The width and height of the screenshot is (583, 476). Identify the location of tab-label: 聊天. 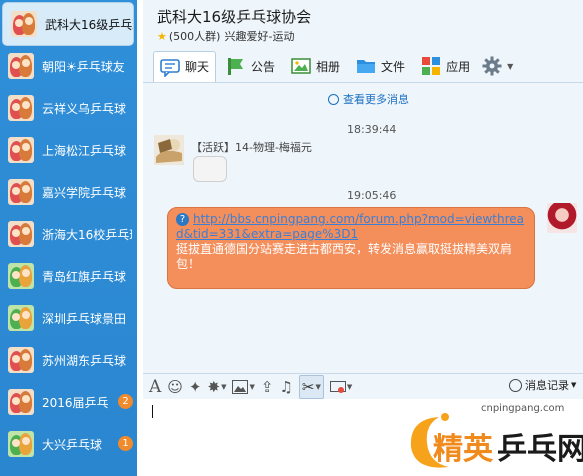
(197, 67).